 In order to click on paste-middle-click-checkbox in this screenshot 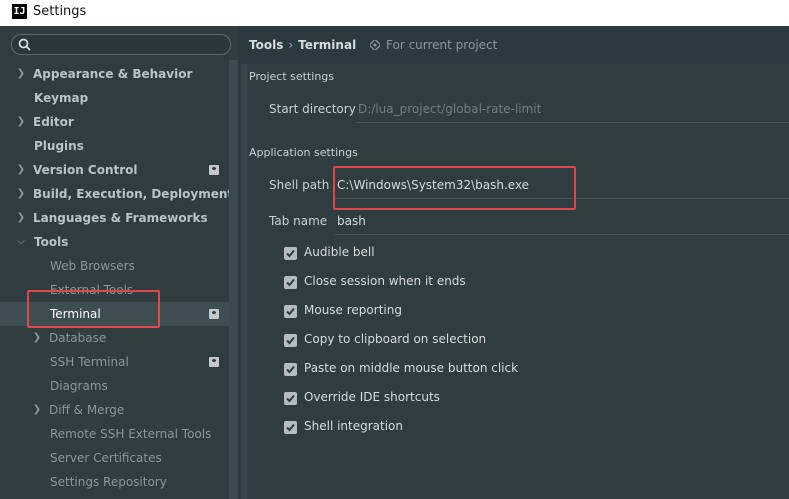, I will do `click(290, 369)`.